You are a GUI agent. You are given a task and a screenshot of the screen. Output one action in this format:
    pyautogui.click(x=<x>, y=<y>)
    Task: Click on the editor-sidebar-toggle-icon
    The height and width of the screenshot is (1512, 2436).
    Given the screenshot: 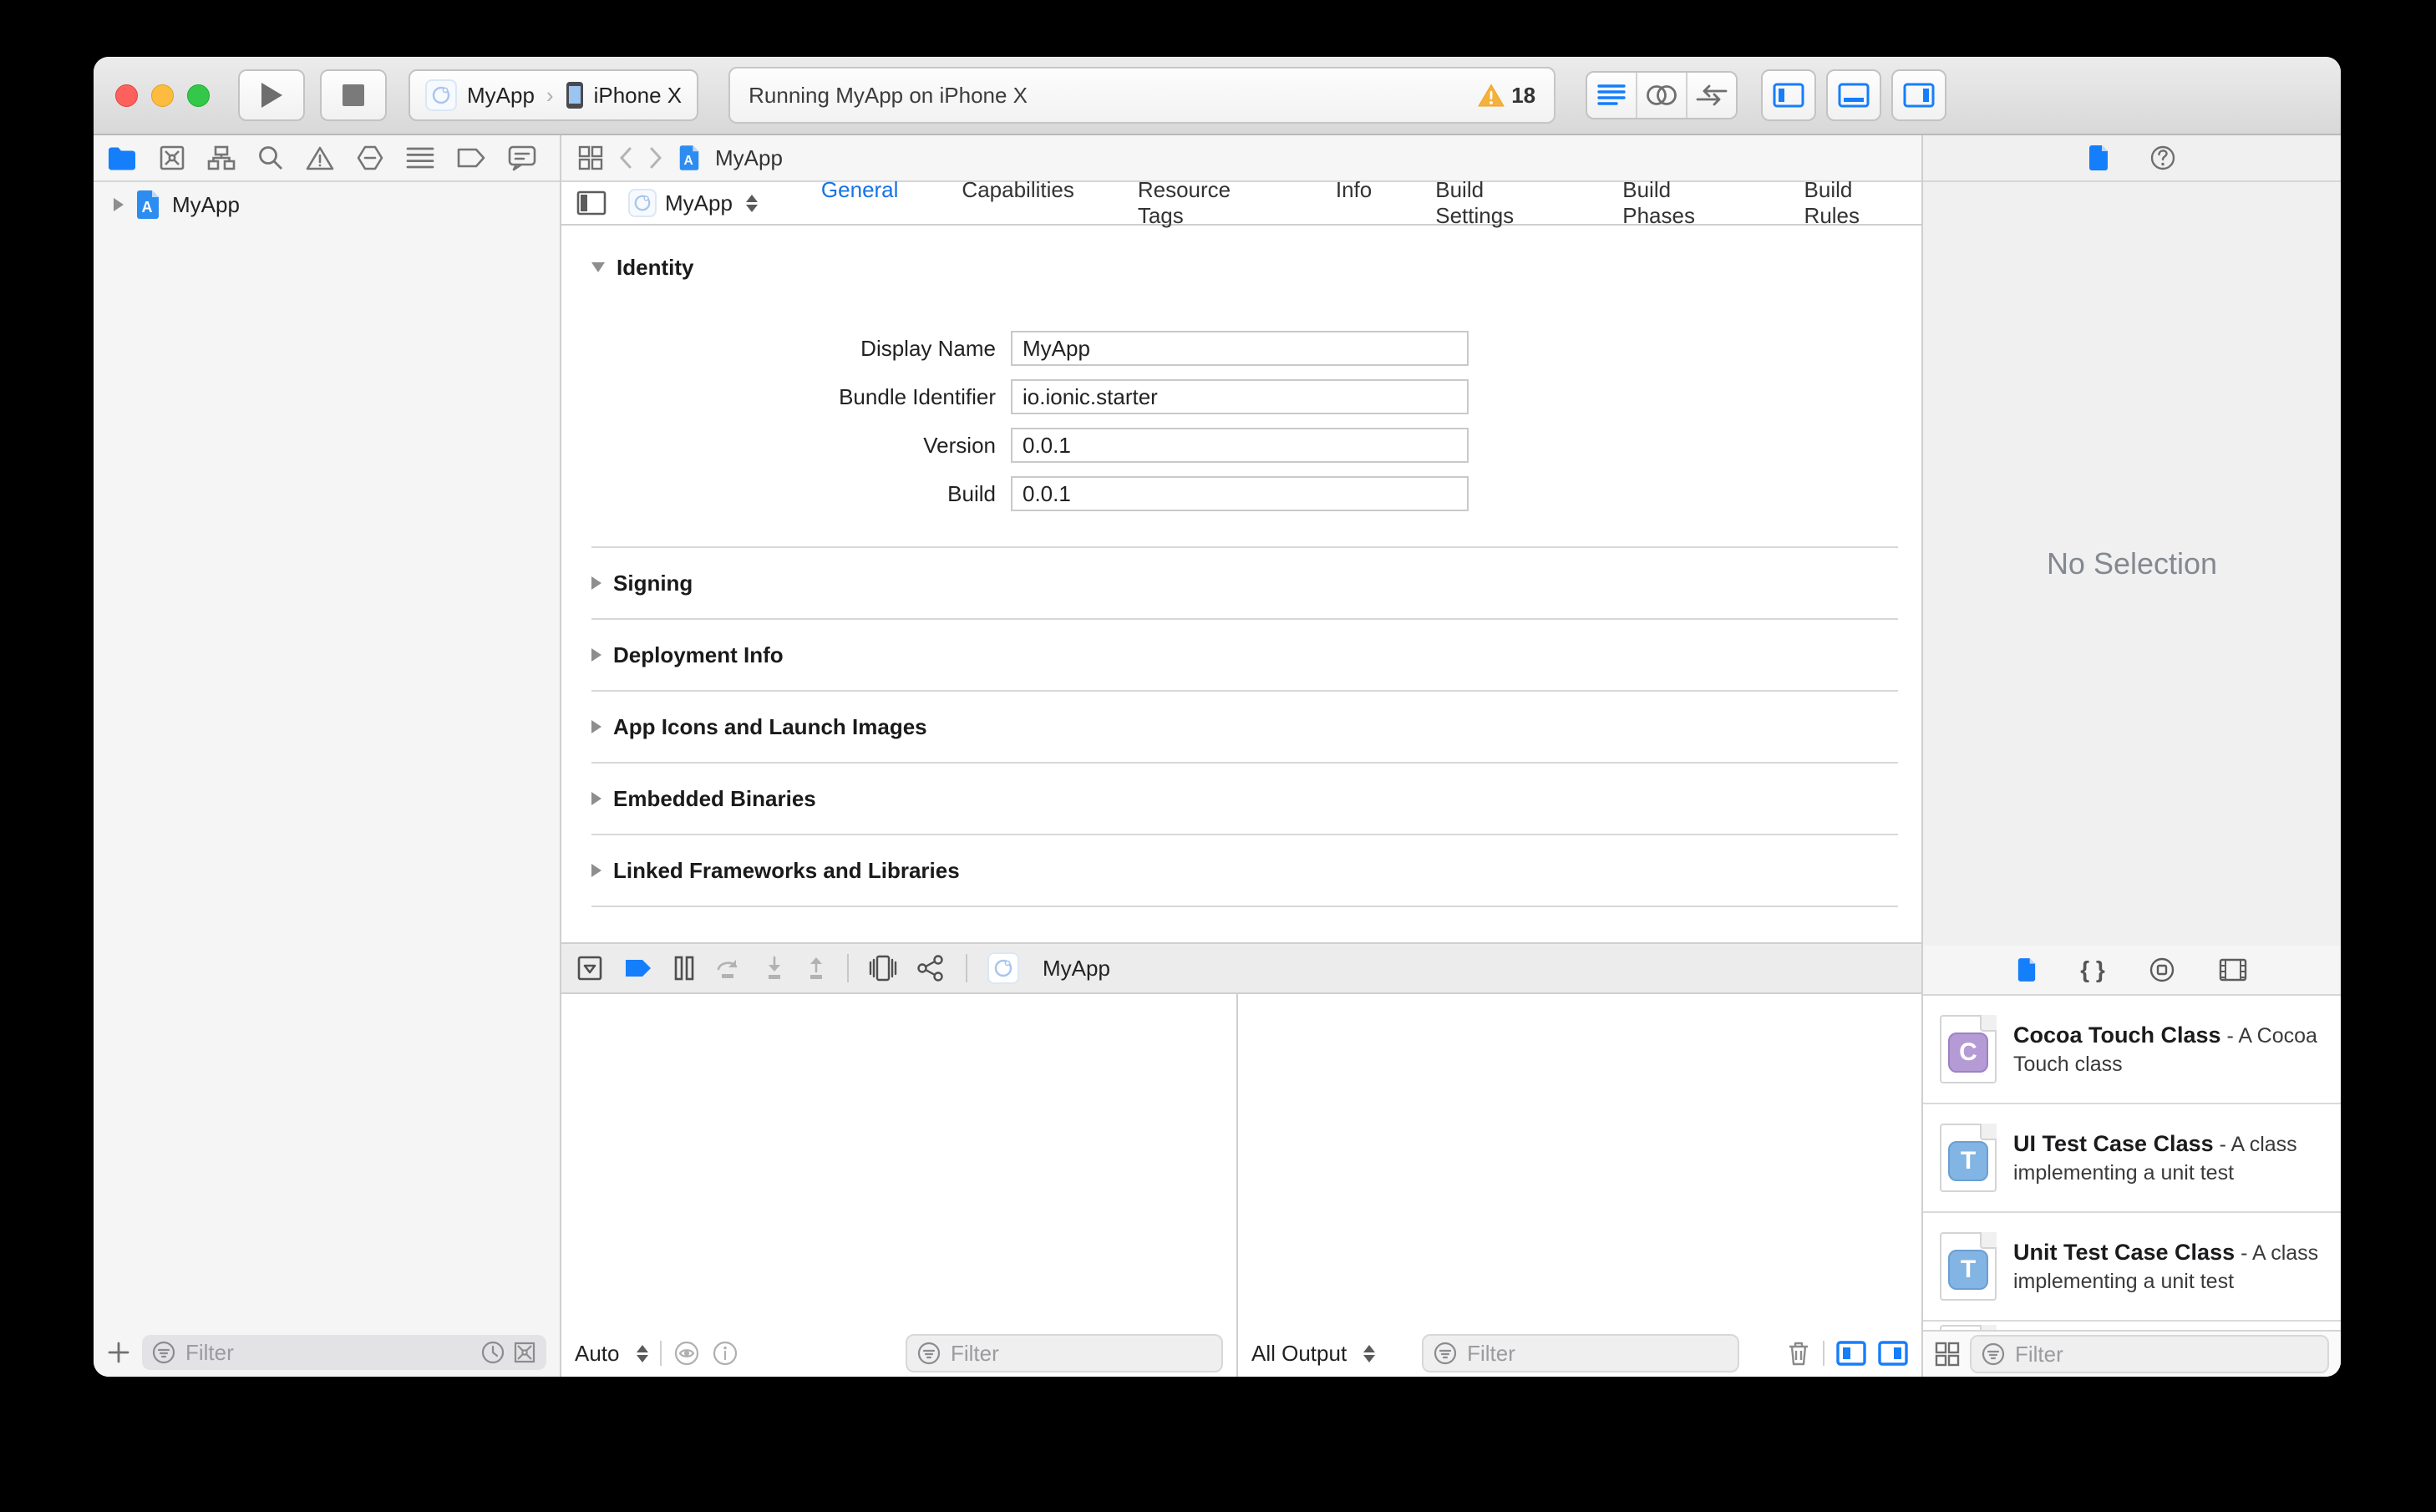 What is the action you would take?
    pyautogui.click(x=591, y=203)
    